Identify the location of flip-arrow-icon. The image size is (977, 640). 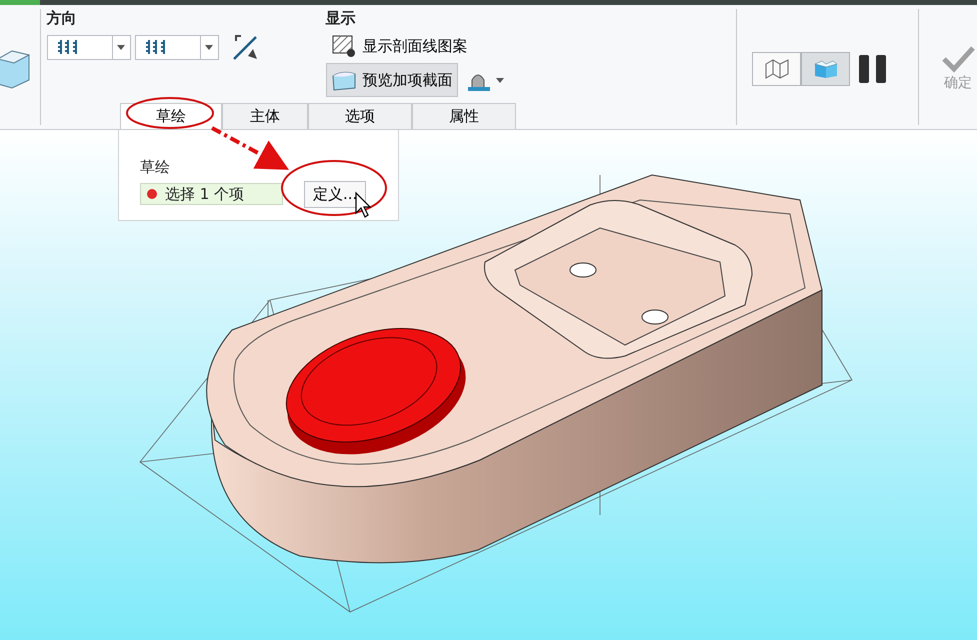
(244, 47).